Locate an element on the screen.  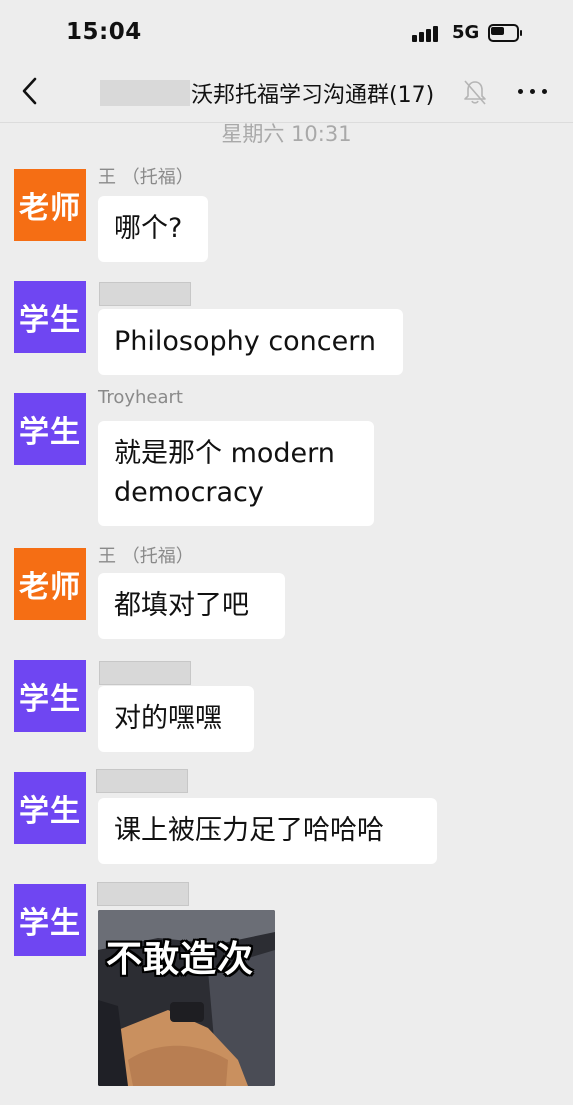
sticker-caption: 不敢造次 is located at coordinates (180, 959).